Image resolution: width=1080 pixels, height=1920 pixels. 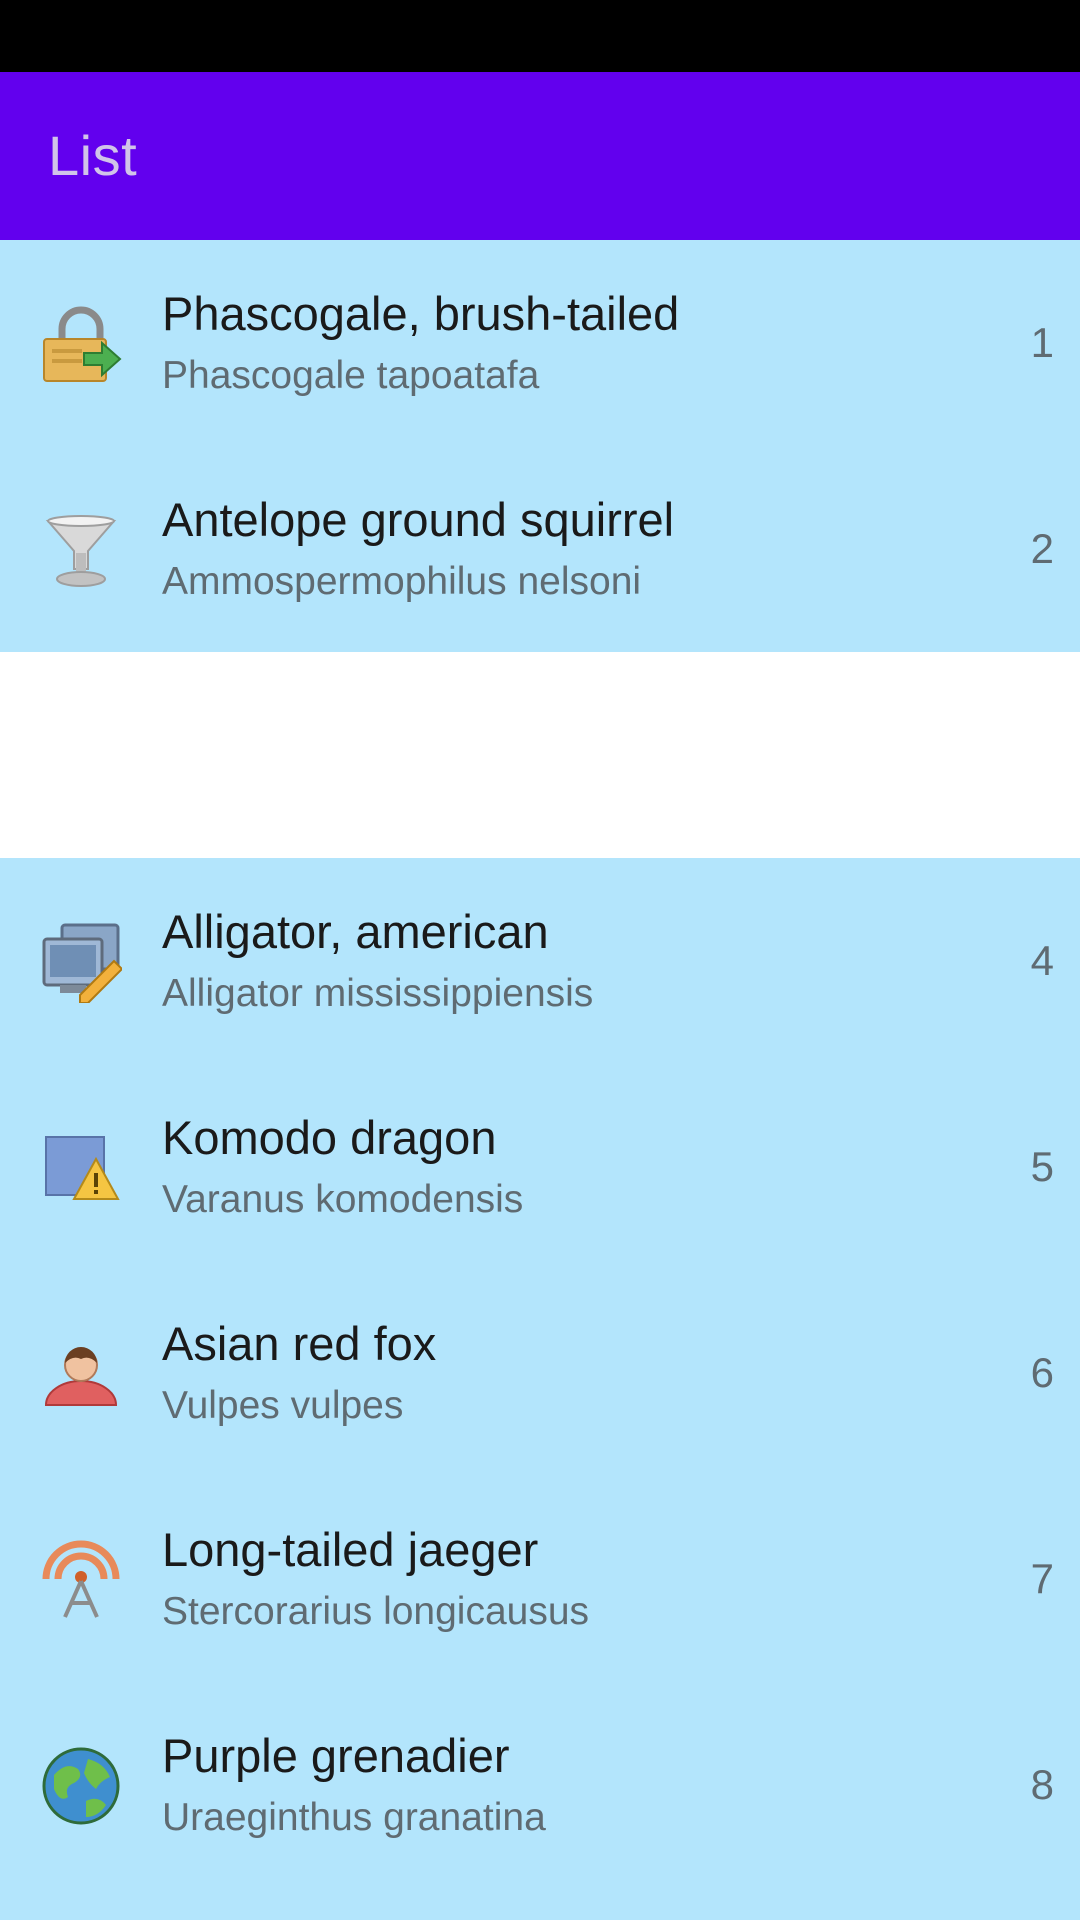 What do you see at coordinates (329, 1137) in the screenshot?
I see `item-title: Komodo dragon` at bounding box center [329, 1137].